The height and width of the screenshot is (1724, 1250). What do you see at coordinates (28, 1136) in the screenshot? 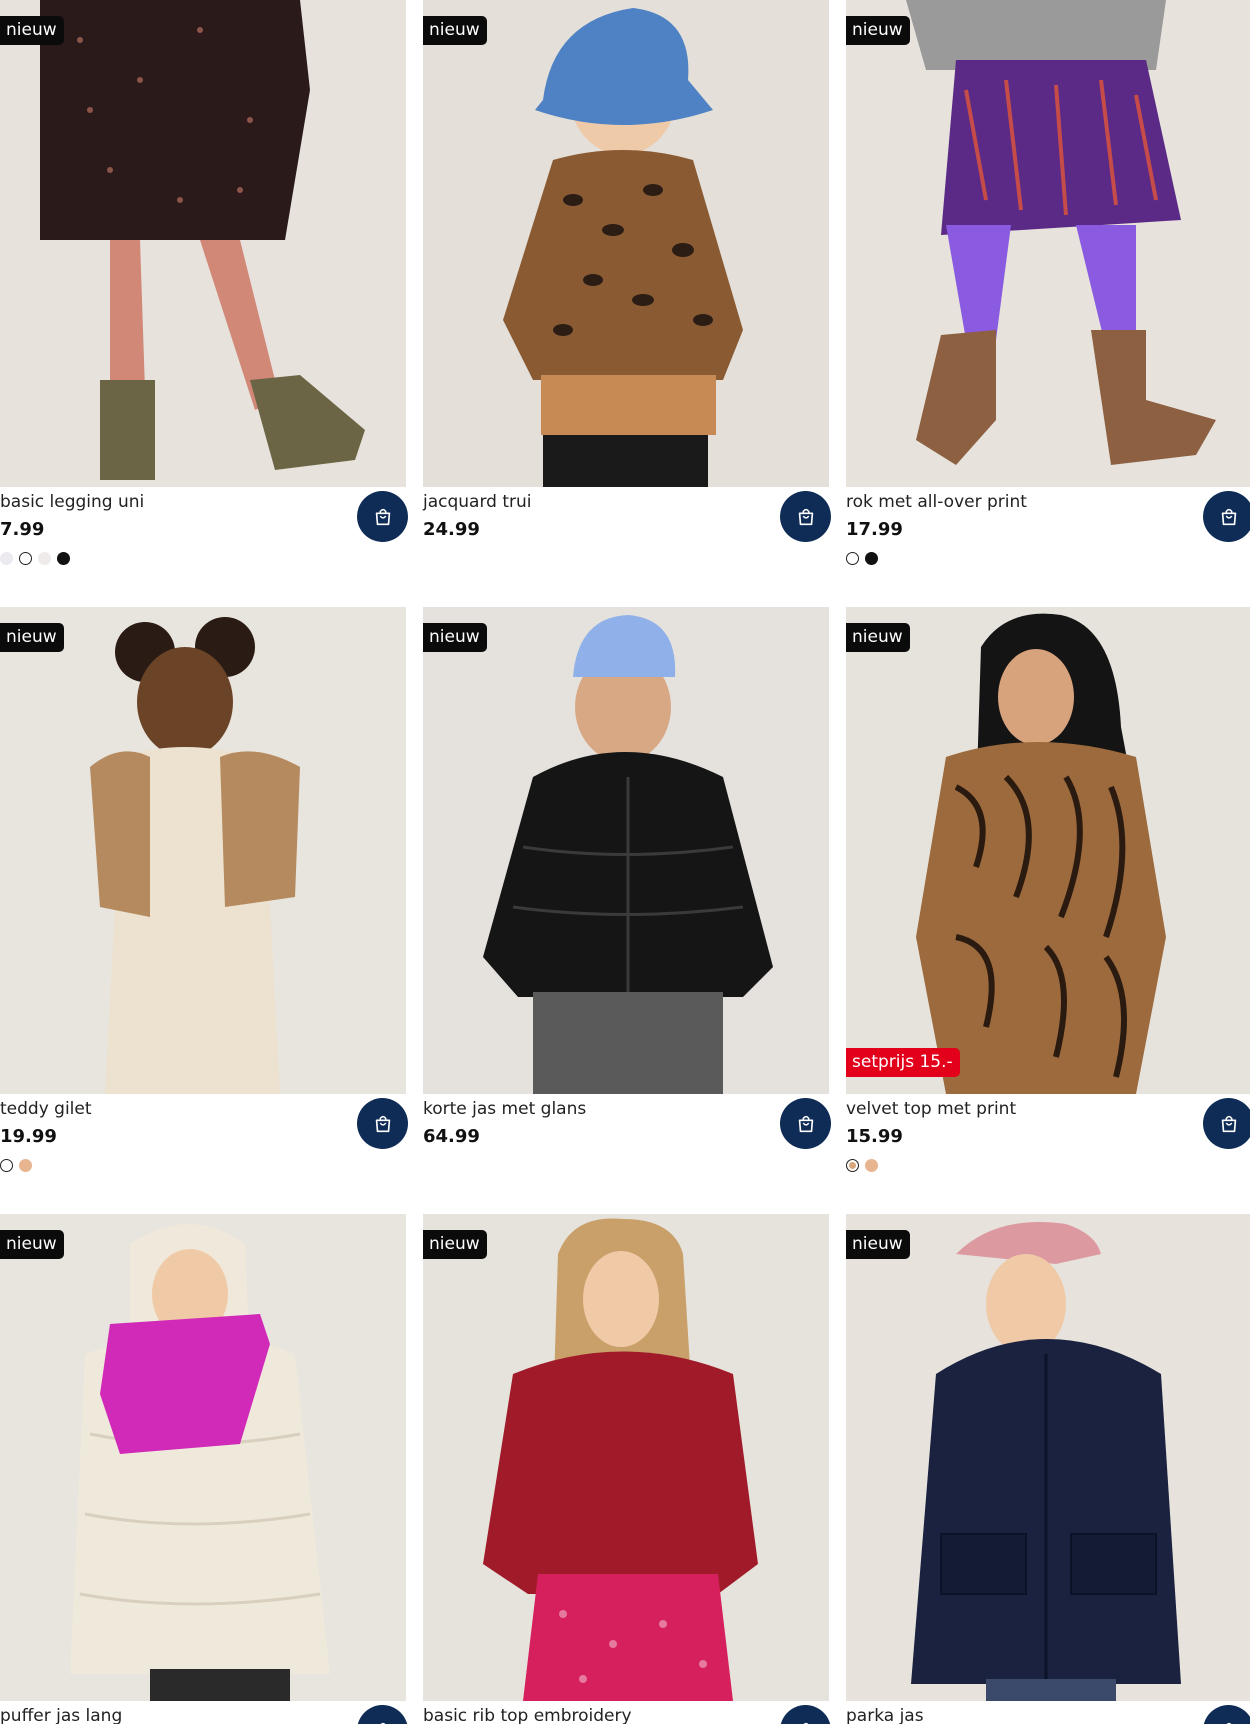
I see `product-price: 19.99` at bounding box center [28, 1136].